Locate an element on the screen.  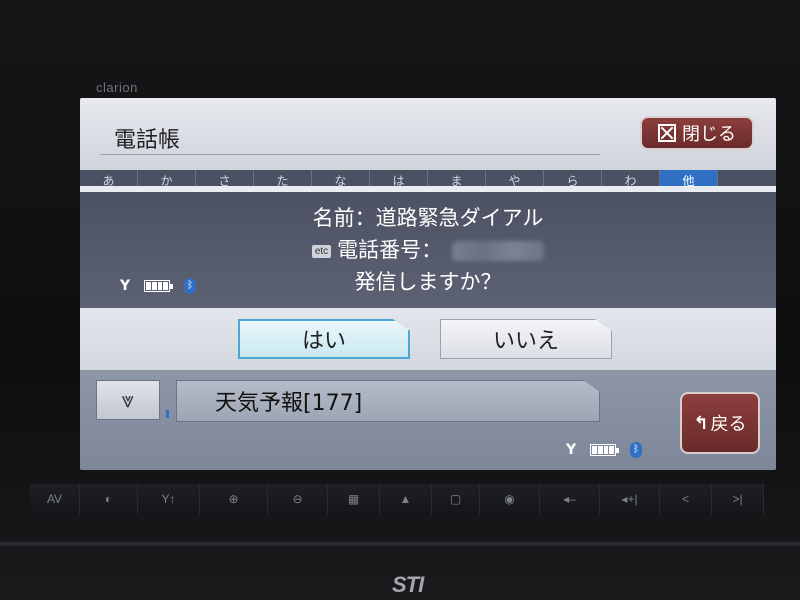
phone-label: 電話番号： is located at coordinates (390, 250).